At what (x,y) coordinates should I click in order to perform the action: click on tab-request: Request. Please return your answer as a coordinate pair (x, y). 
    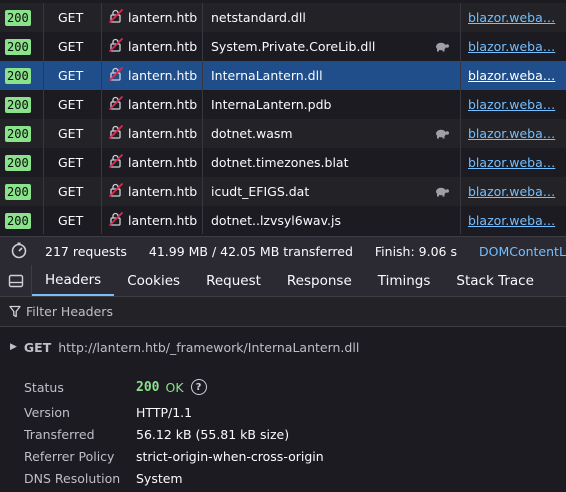
    Looking at the image, I should click on (233, 280).